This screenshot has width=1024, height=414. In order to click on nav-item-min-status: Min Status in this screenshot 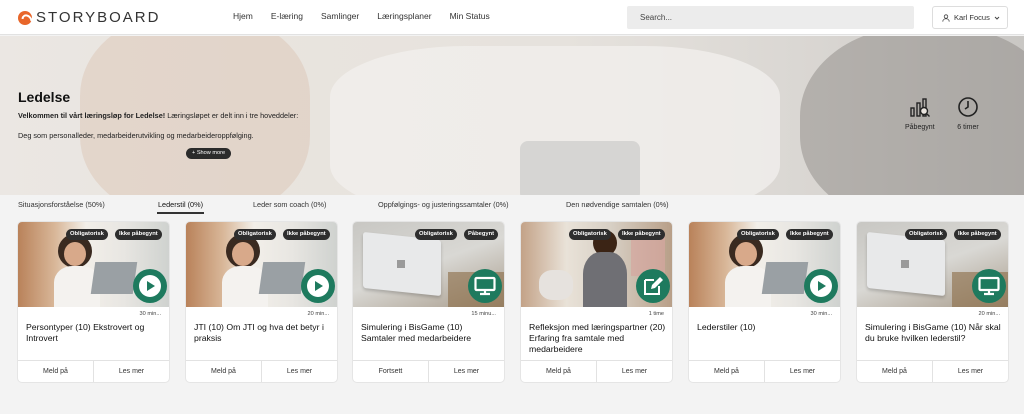, I will do `click(470, 16)`.